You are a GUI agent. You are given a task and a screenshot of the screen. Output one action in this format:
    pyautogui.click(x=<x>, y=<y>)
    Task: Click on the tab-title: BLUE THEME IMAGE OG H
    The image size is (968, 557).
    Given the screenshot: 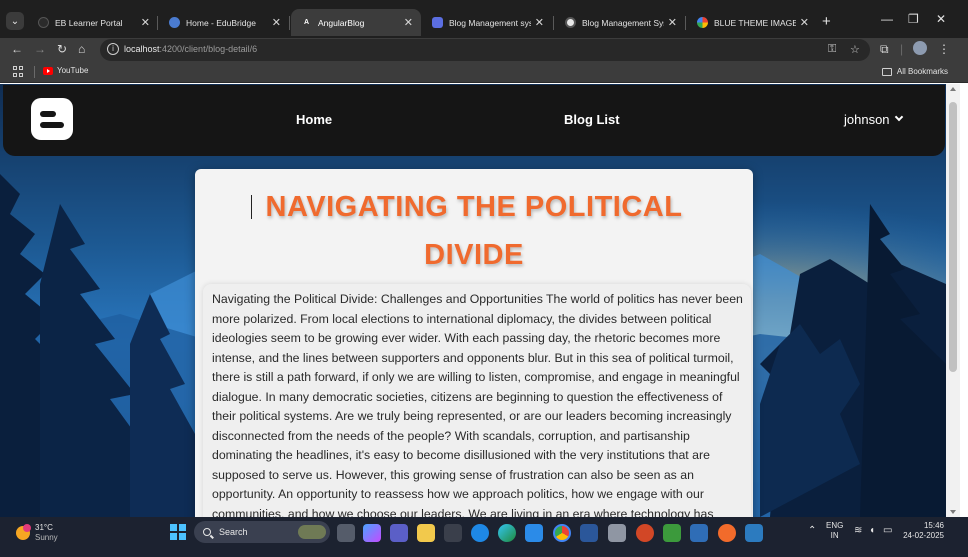 What is the action you would take?
    pyautogui.click(x=755, y=22)
    